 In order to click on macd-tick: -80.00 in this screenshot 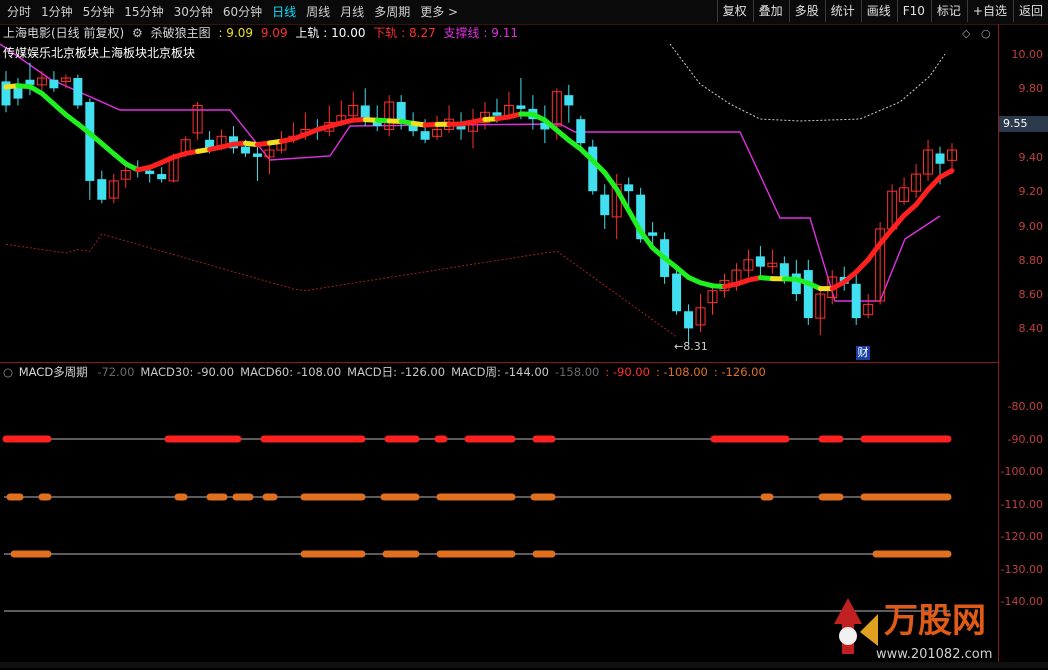, I will do `click(1025, 406)`.